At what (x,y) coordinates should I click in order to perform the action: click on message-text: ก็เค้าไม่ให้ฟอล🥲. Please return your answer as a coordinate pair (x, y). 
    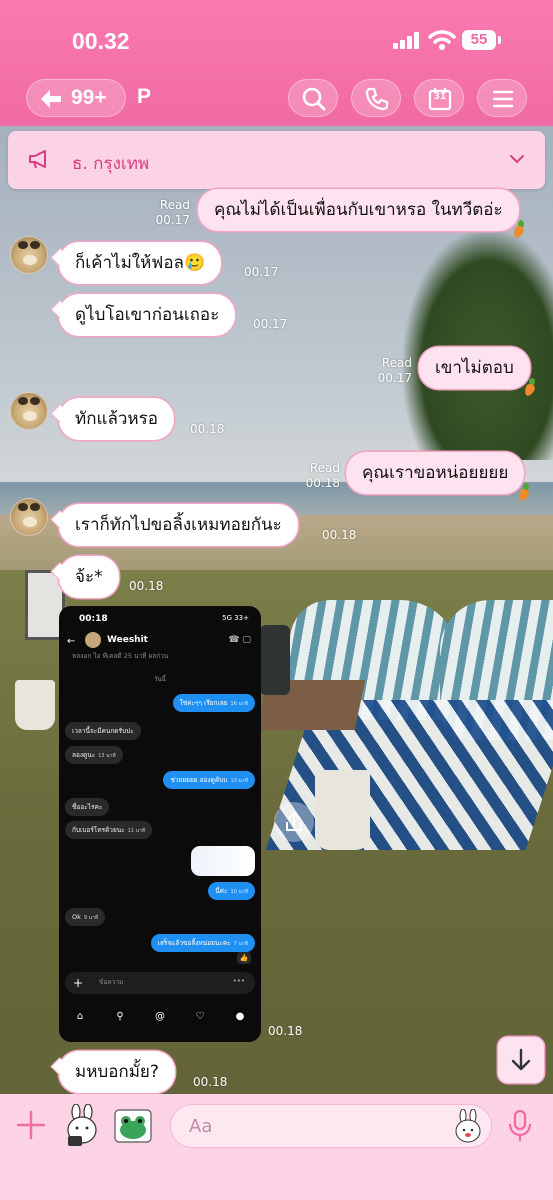
    Looking at the image, I should click on (140, 263).